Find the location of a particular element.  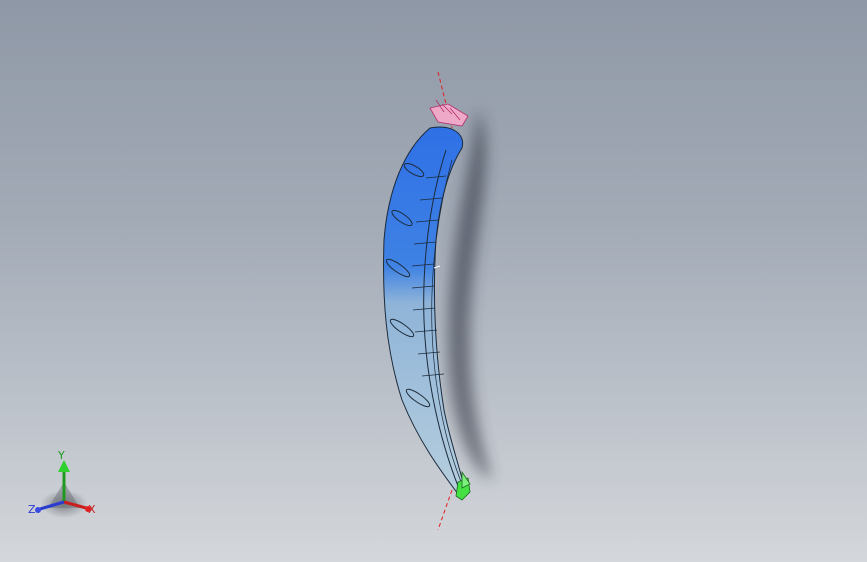

model-shadow is located at coordinates (469, 295).